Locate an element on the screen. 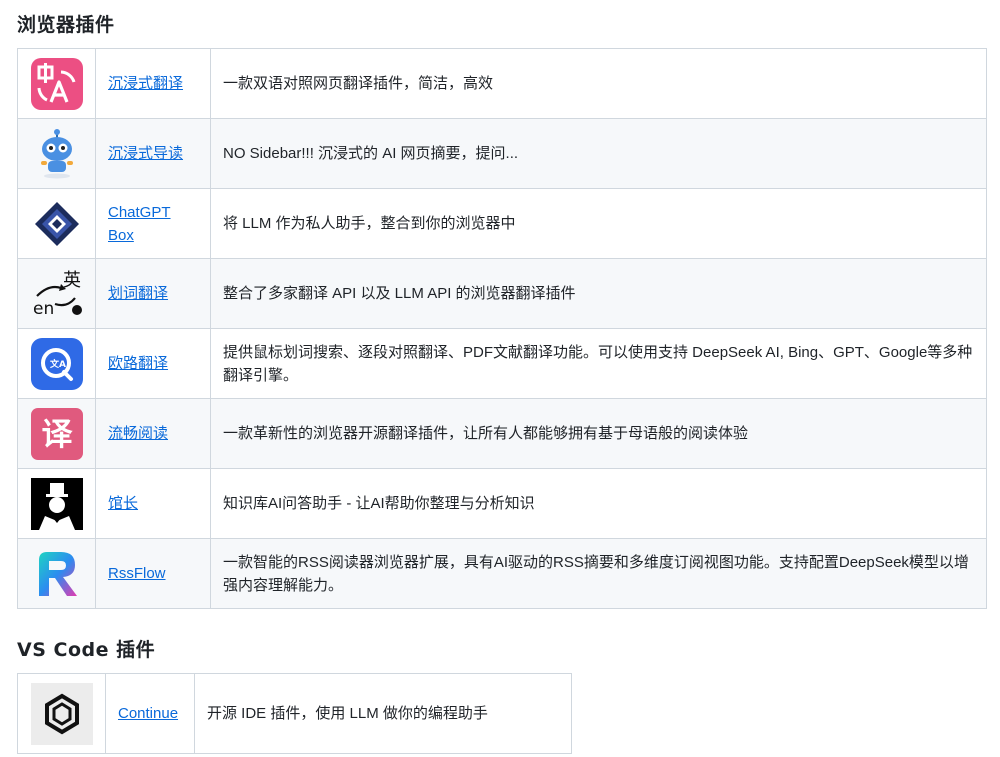  plugin-name-cell: ChatGPT Box is located at coordinates (153, 223).